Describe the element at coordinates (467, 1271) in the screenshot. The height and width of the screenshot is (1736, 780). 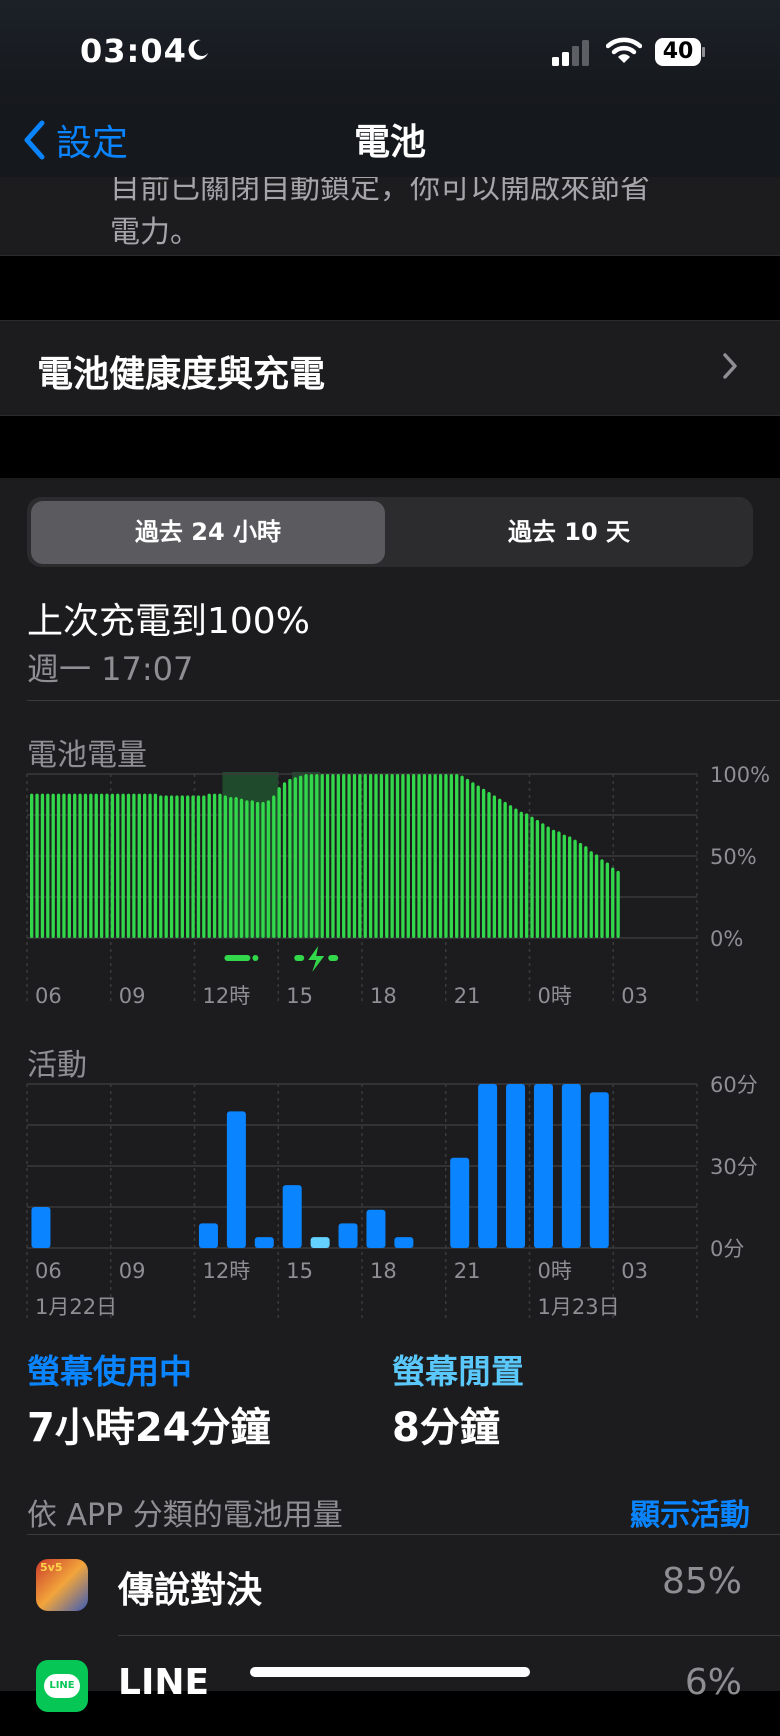
I see `activity-x-label: 21` at that location.